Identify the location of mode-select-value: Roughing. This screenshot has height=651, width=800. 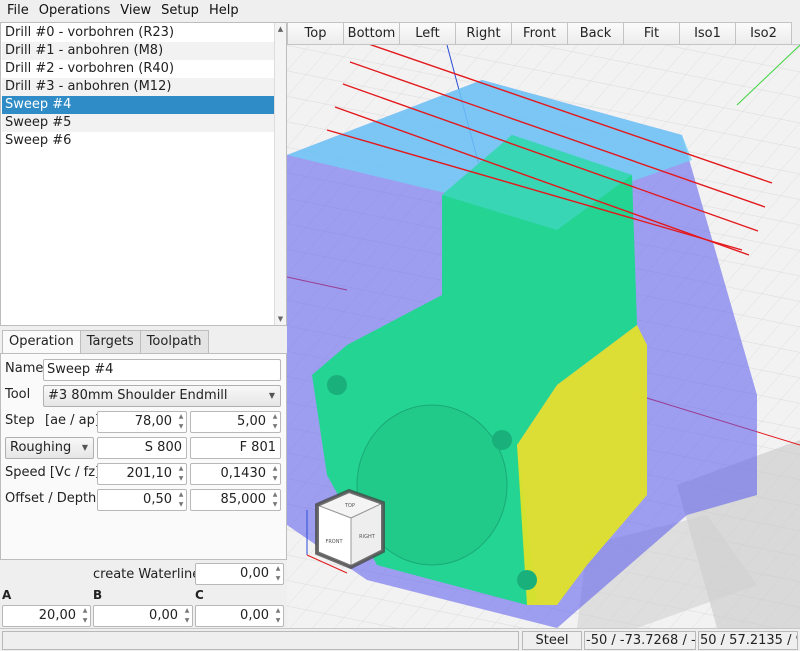
(41, 447).